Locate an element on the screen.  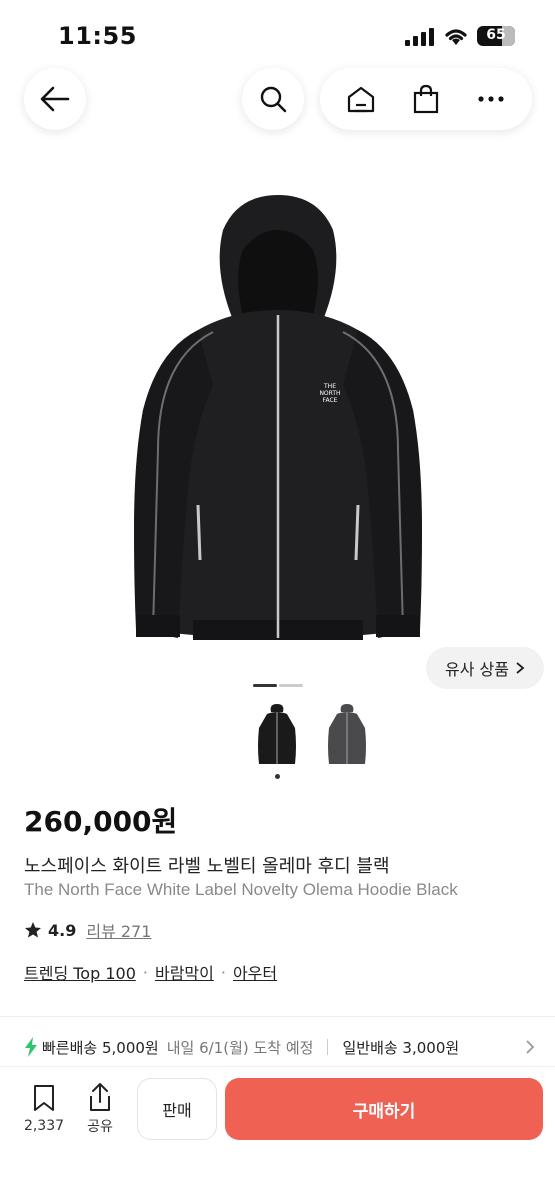
shipping-more-button is located at coordinates (530, 1047).